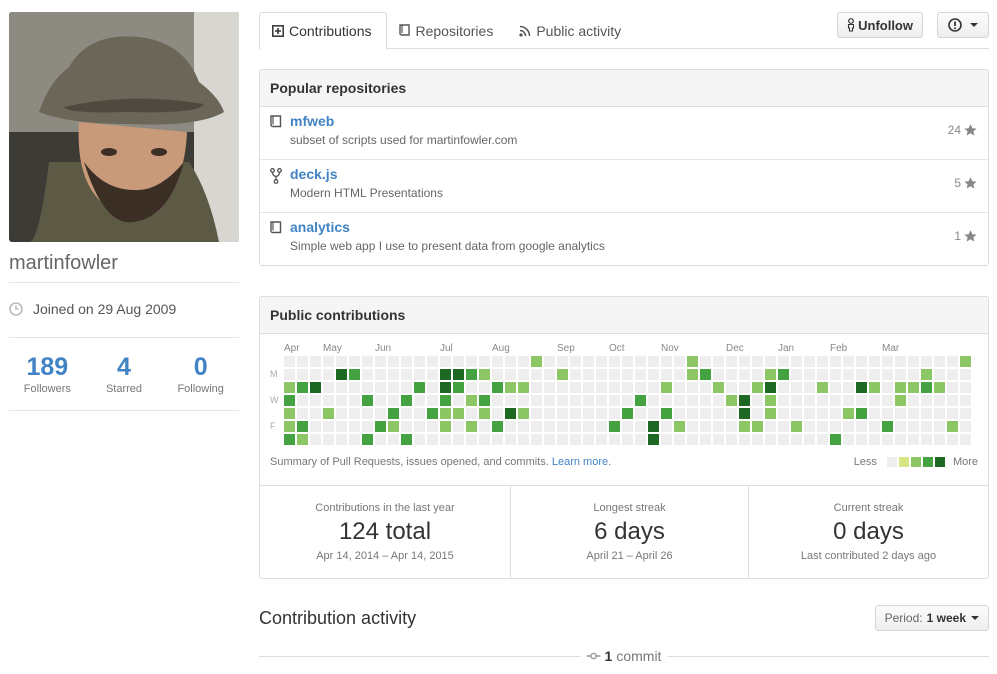  What do you see at coordinates (963, 25) in the screenshot?
I see `report-menu-button` at bounding box center [963, 25].